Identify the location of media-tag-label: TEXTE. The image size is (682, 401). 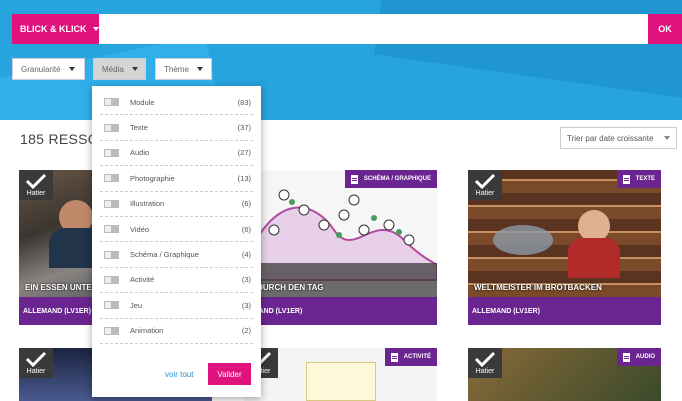
(645, 179).